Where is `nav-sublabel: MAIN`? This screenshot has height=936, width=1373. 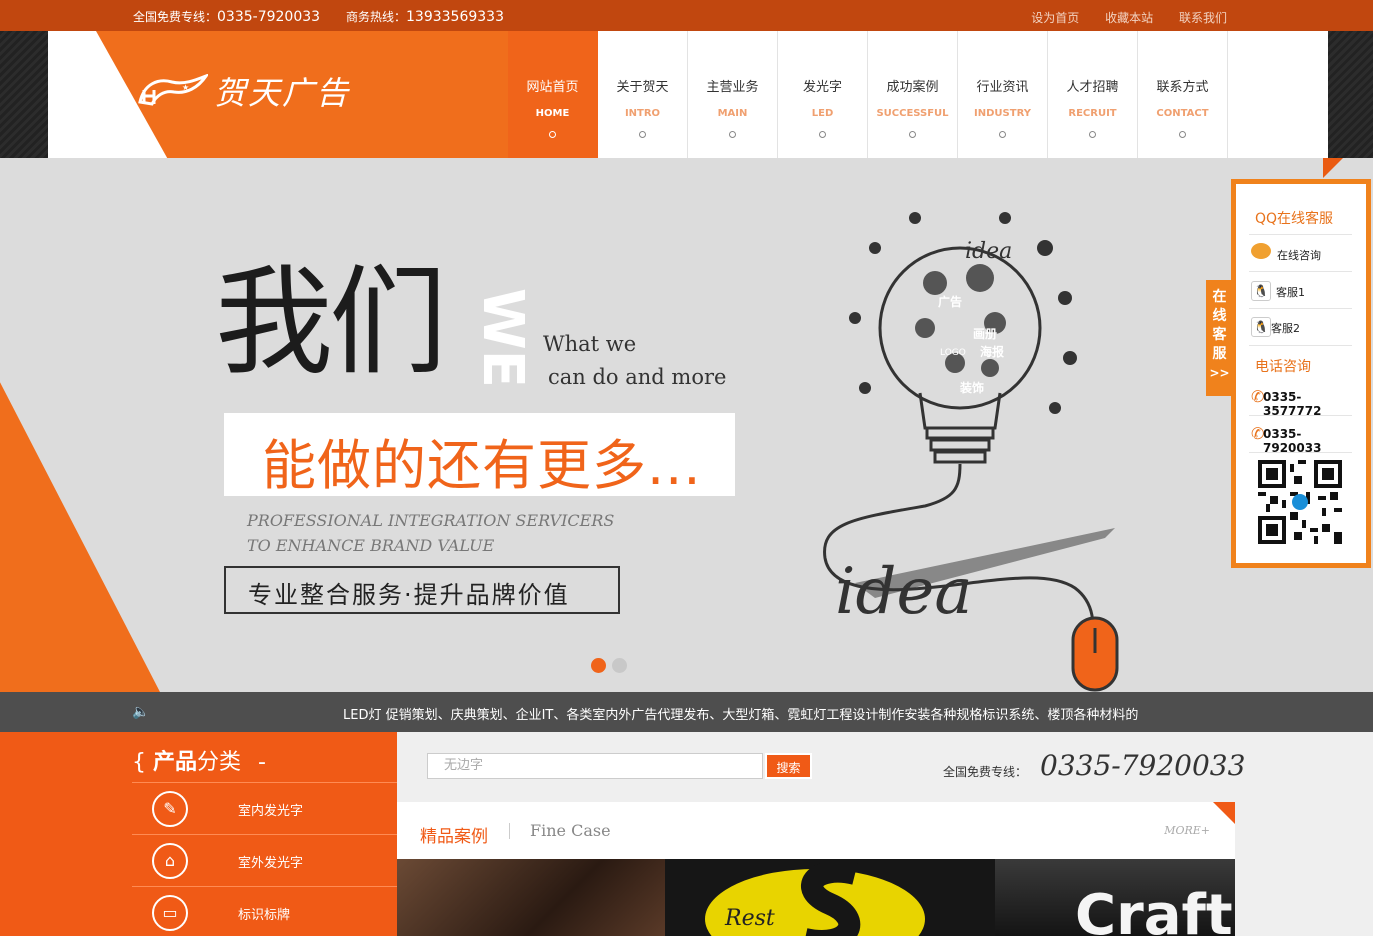
nav-sublabel: MAIN is located at coordinates (732, 113).